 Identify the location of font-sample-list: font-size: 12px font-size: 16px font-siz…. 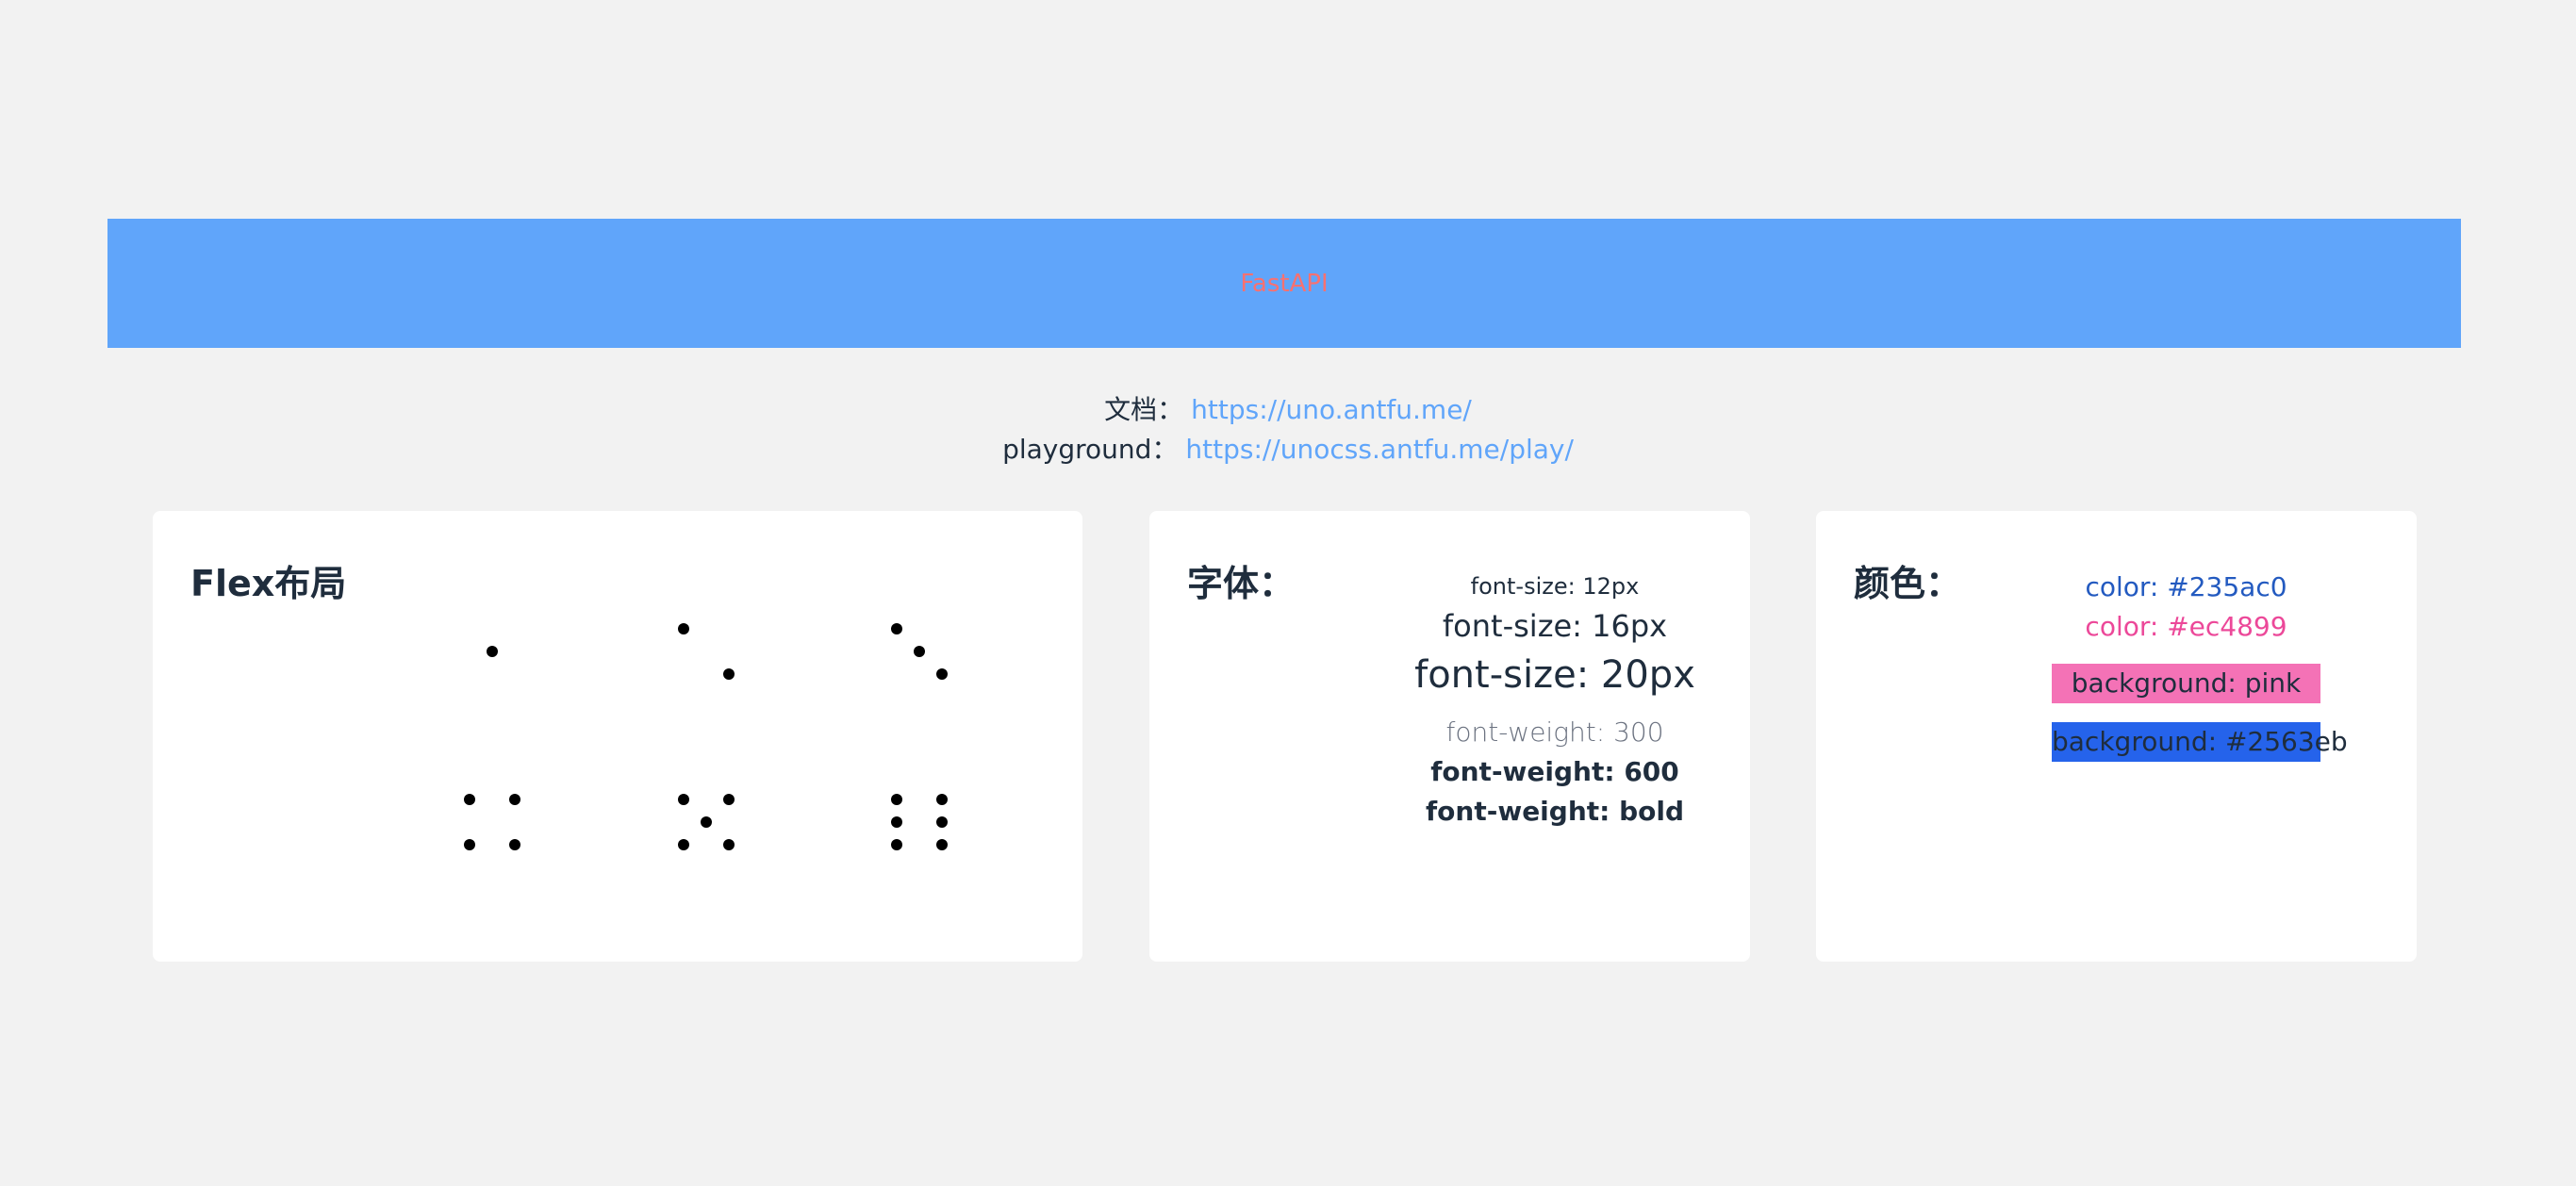
(1555, 700).